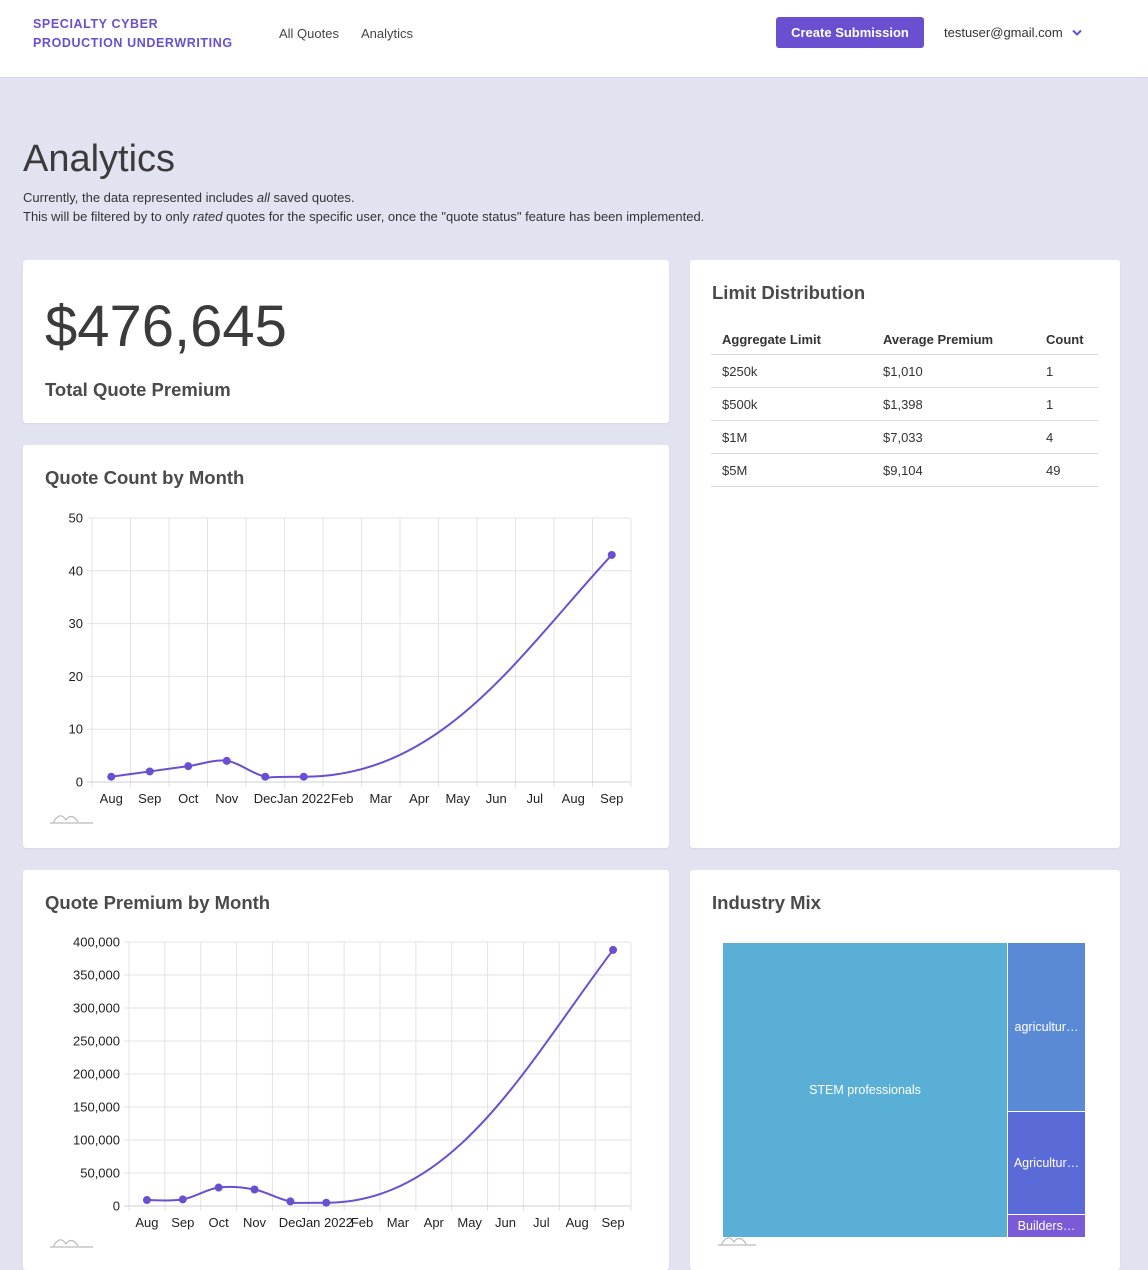  What do you see at coordinates (791, 371) in the screenshot?
I see `table-cell: $250k` at bounding box center [791, 371].